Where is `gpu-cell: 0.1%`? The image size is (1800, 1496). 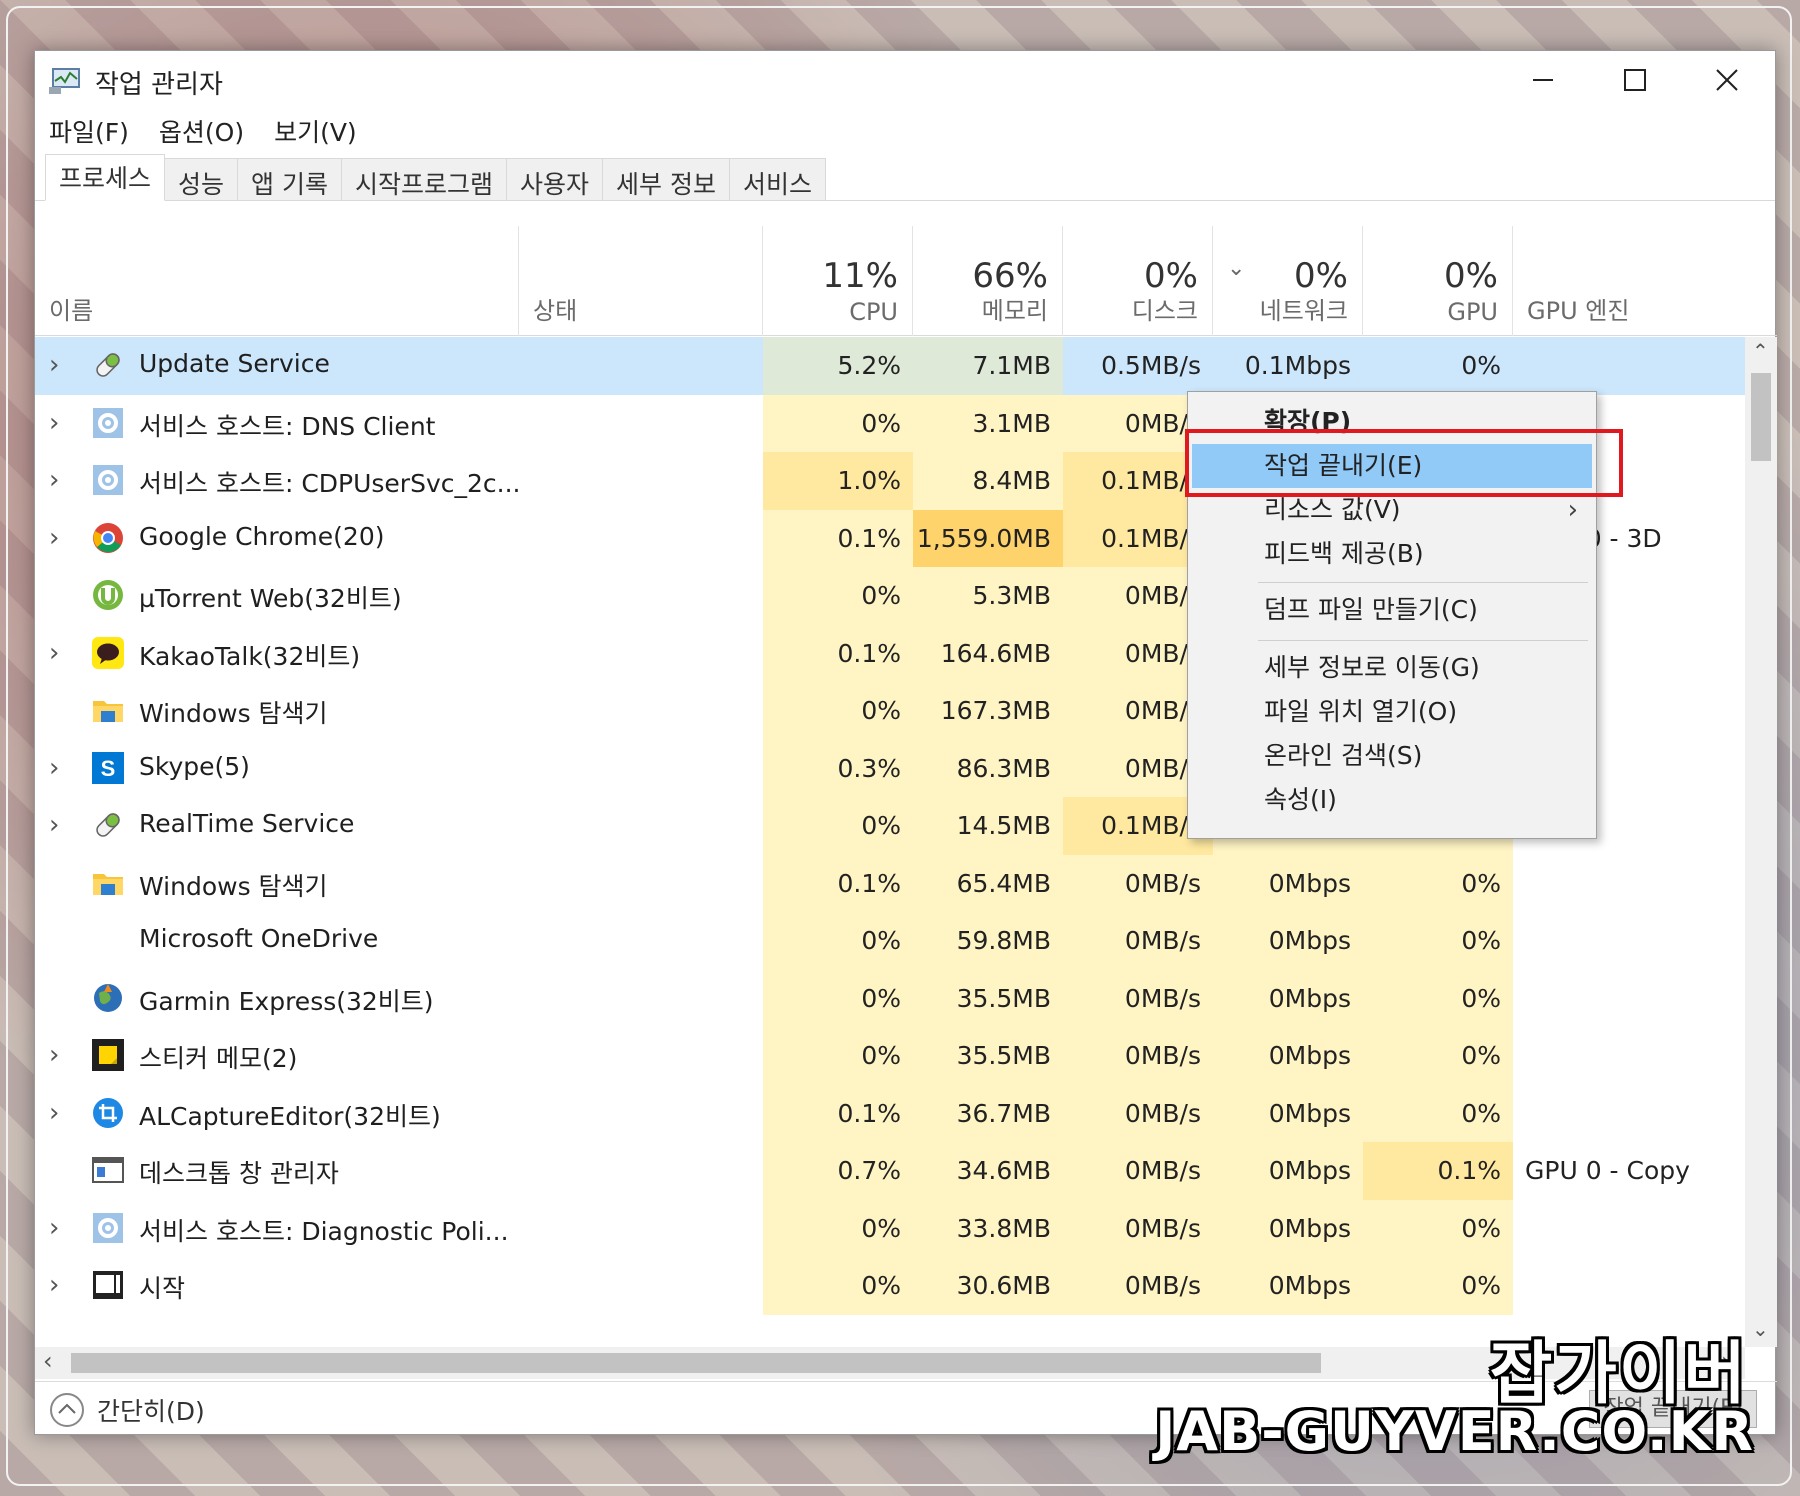
gpu-cell: 0.1% is located at coordinates (1438, 1171).